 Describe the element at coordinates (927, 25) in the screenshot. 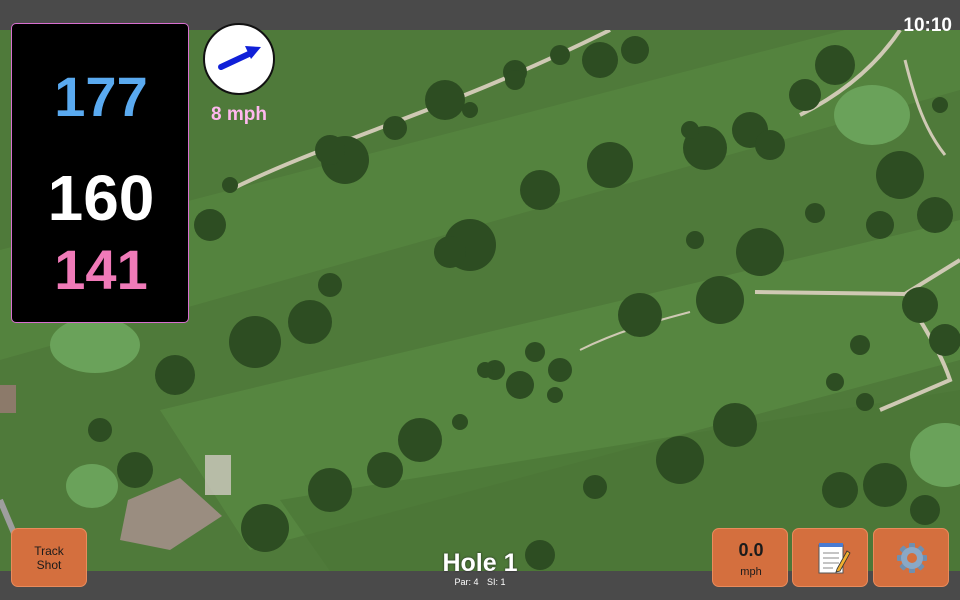

I see `status-clock: 10:10` at that location.